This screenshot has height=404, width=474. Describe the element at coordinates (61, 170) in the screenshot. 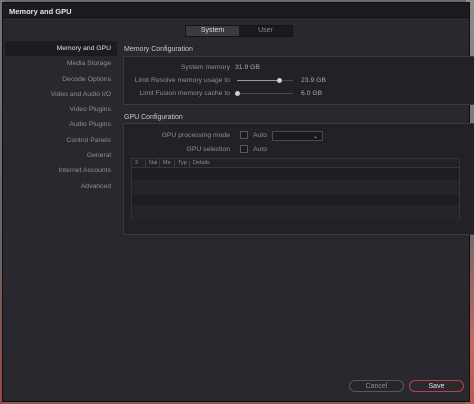

I see `sidebar-item-internet-accounts: Internet Accounts` at that location.